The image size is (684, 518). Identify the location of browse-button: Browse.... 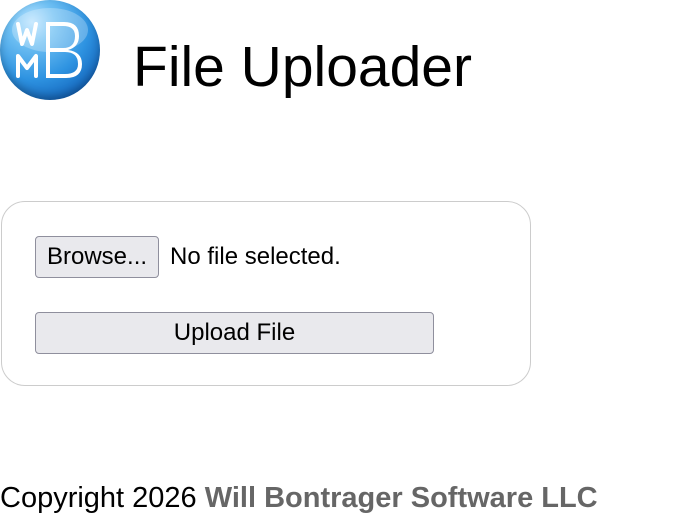
(97, 257).